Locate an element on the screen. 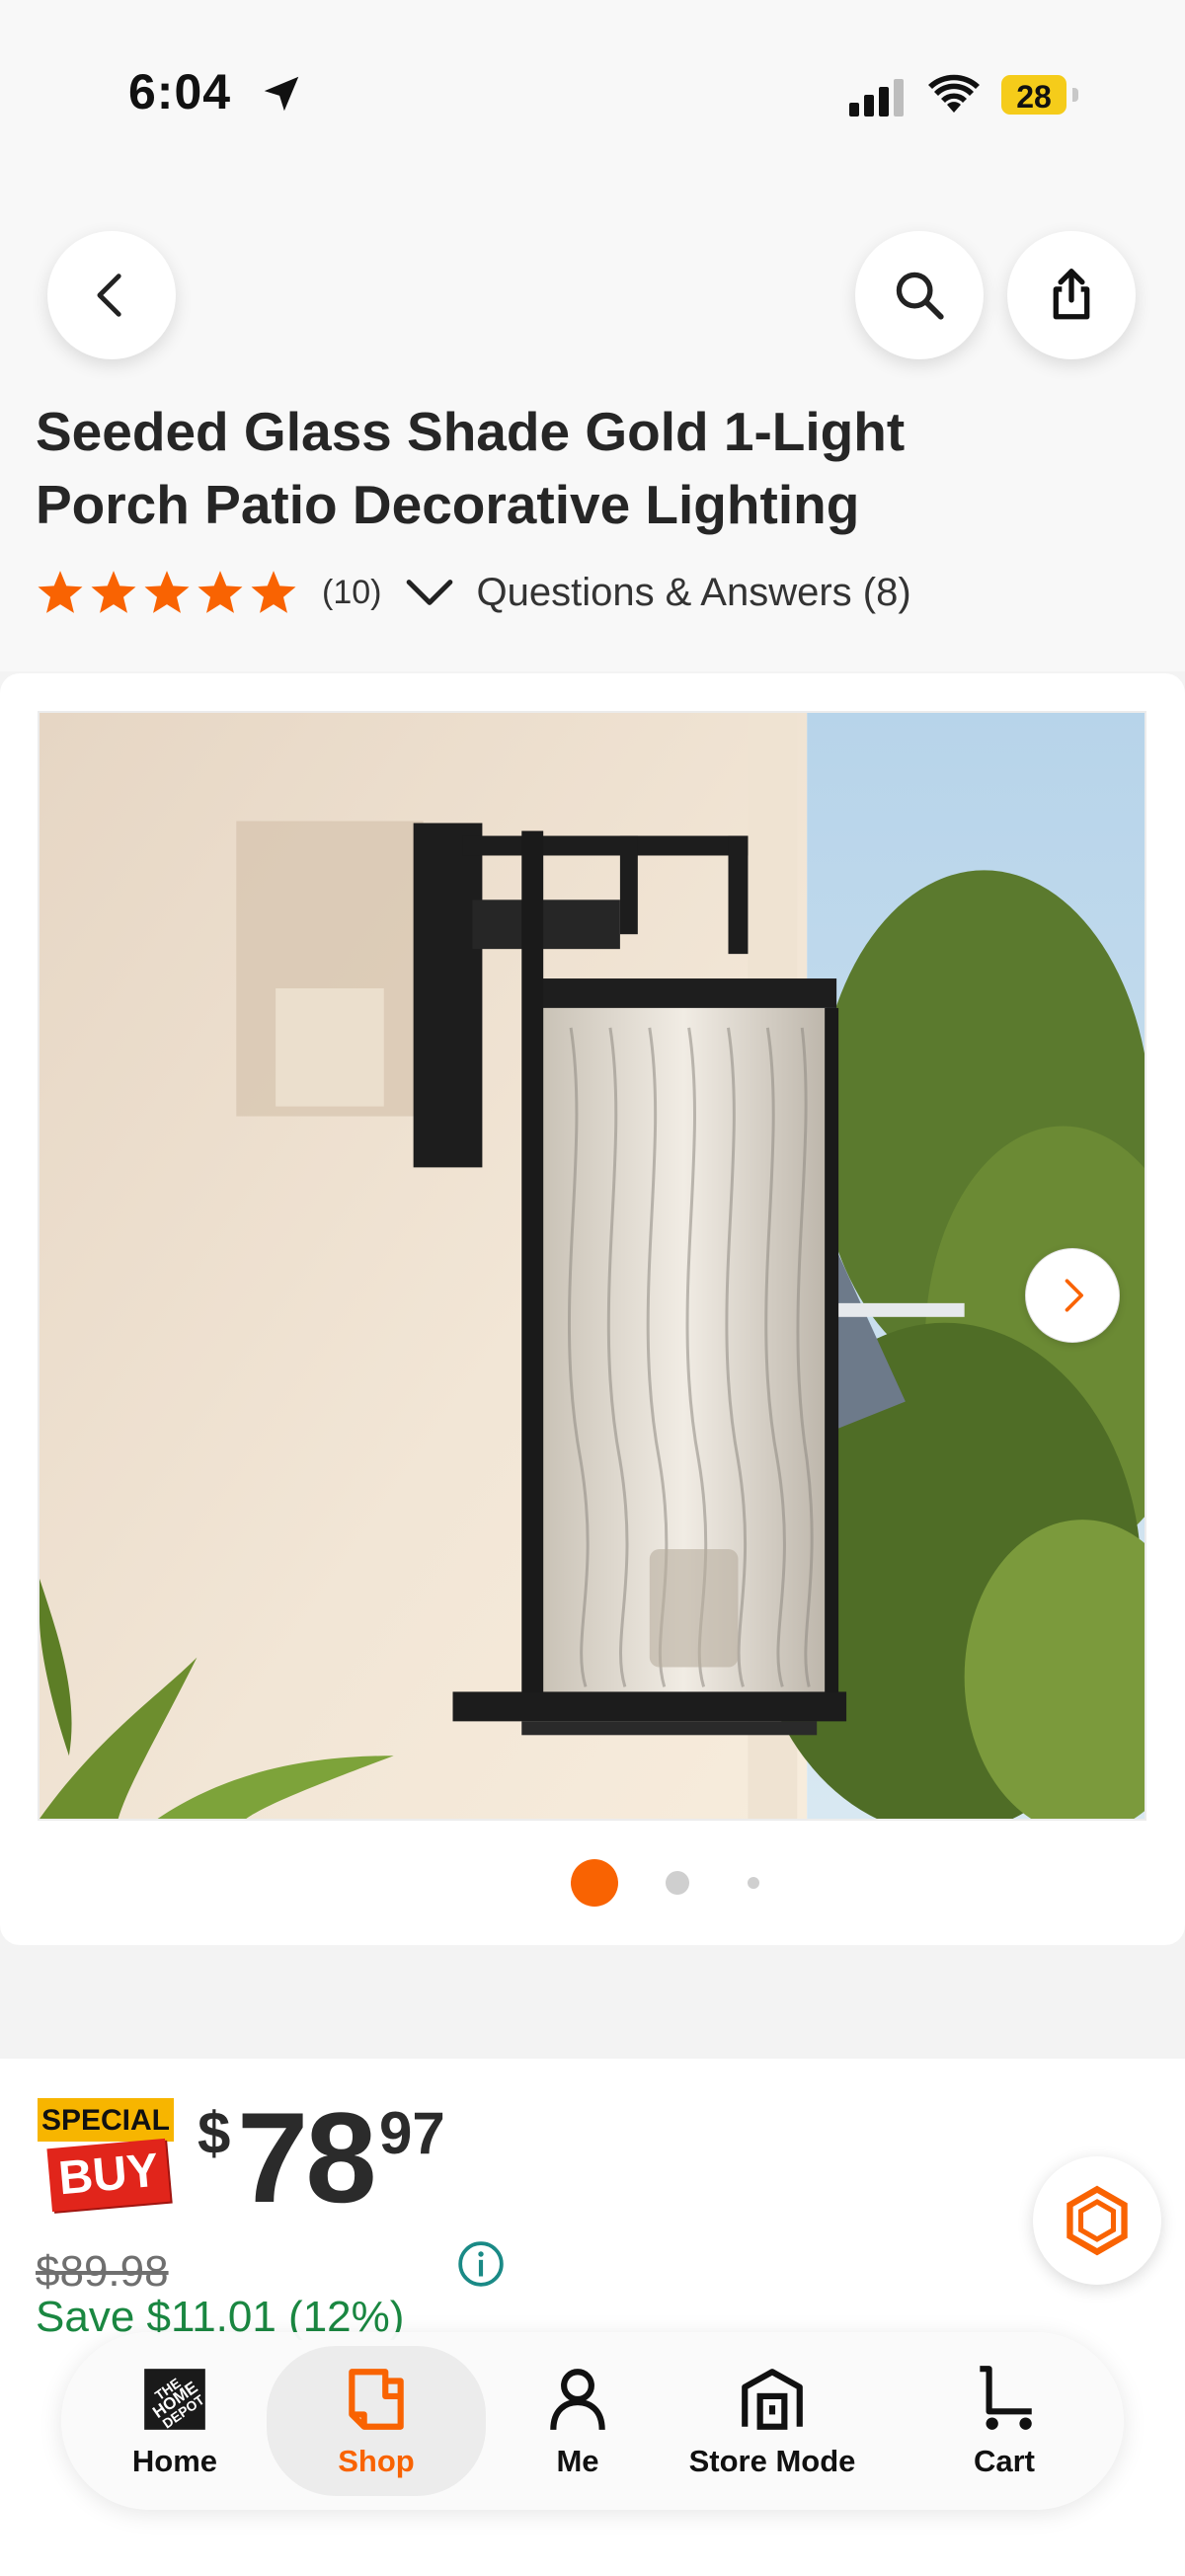 This screenshot has height=2576, width=1185. share-icon is located at coordinates (1072, 294).